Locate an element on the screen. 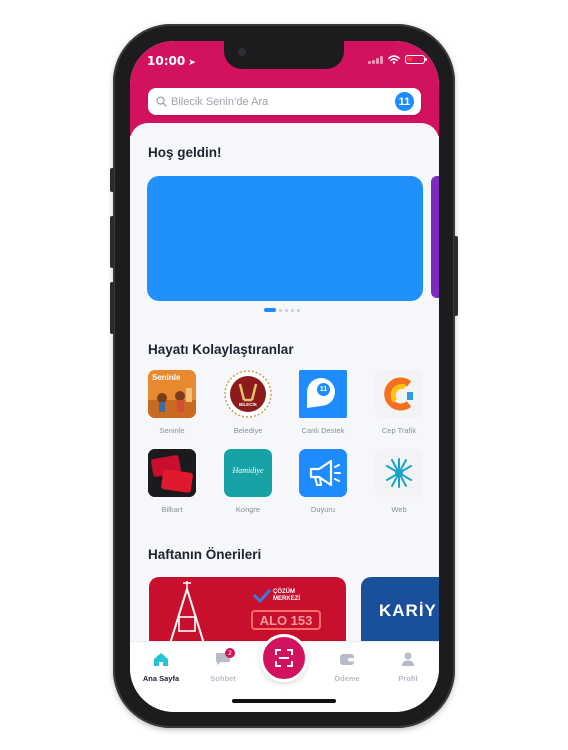 This screenshot has width=568, height=750. quick-item-label: Bilkart is located at coordinates (172, 509).